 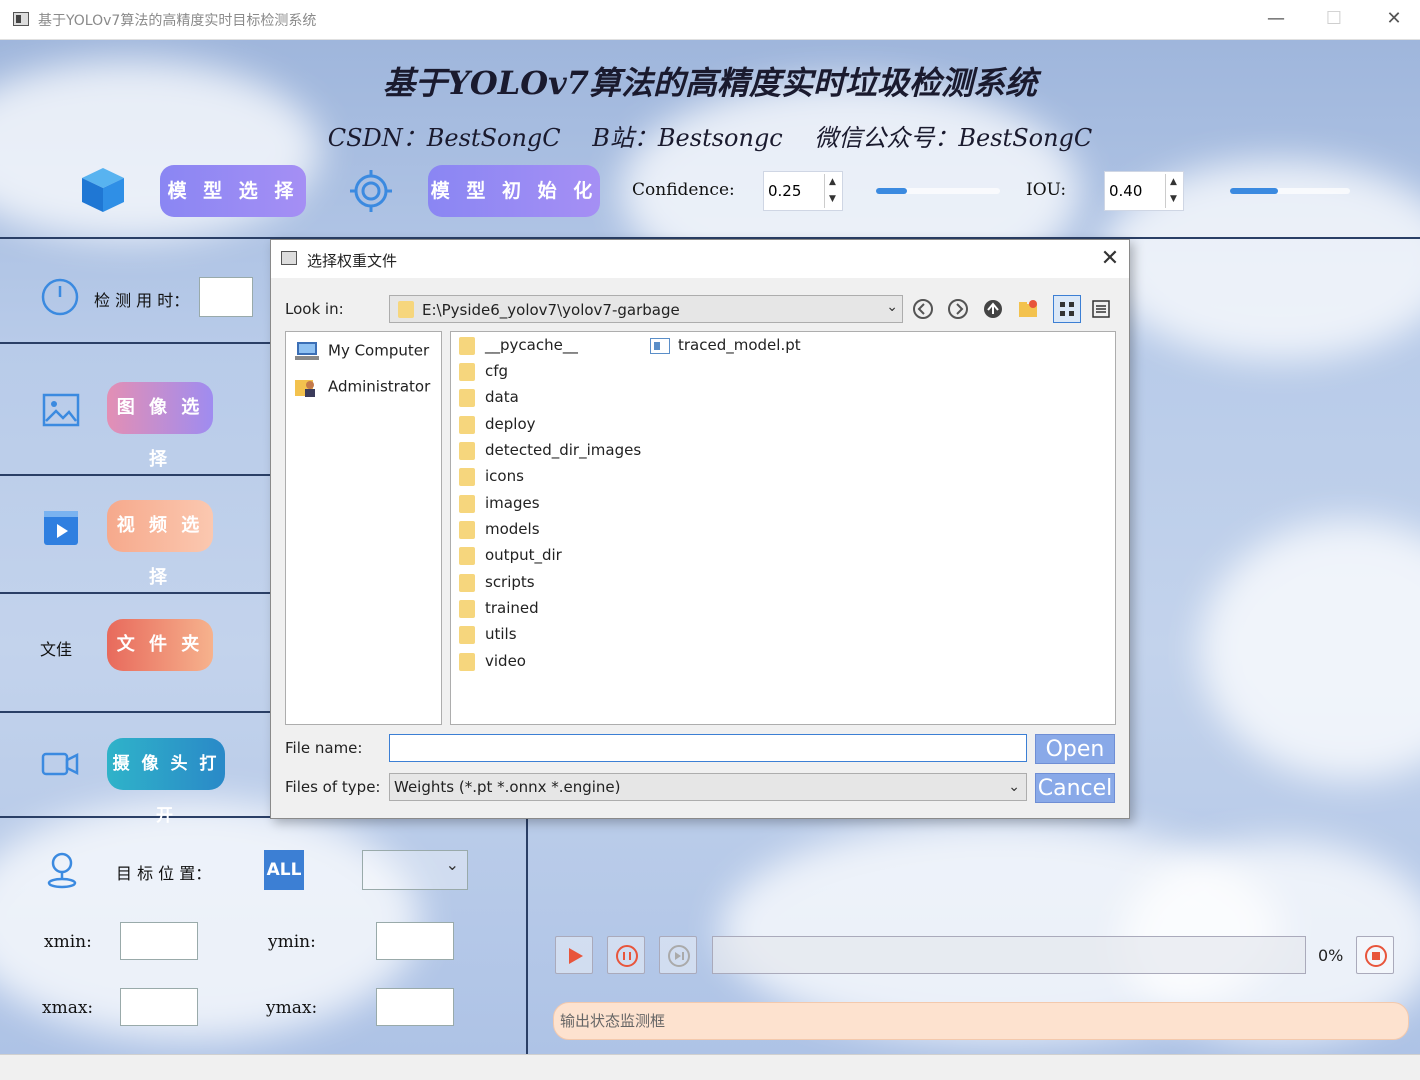 What do you see at coordinates (981, 1021) in the screenshot?
I see `status-output-box: 输出状态监测框` at bounding box center [981, 1021].